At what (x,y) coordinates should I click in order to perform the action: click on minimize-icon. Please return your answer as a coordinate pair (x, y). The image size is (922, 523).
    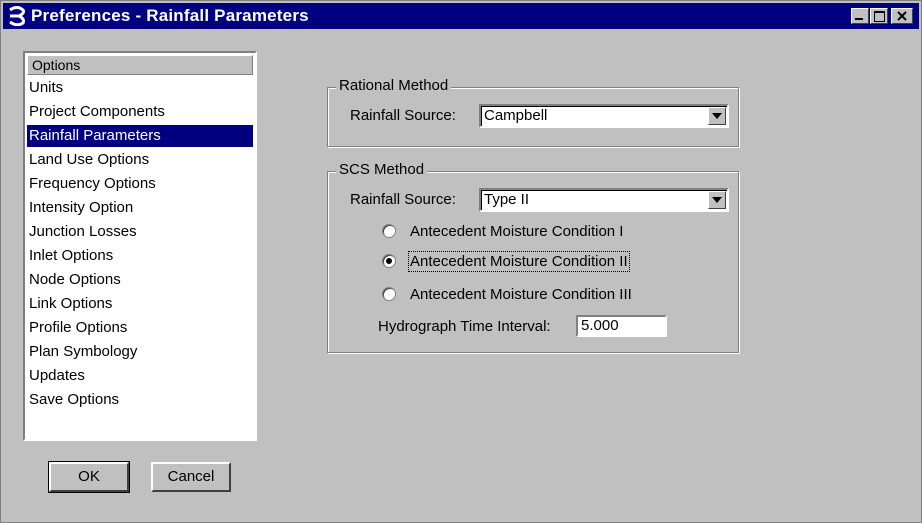
    Looking at the image, I should click on (859, 19).